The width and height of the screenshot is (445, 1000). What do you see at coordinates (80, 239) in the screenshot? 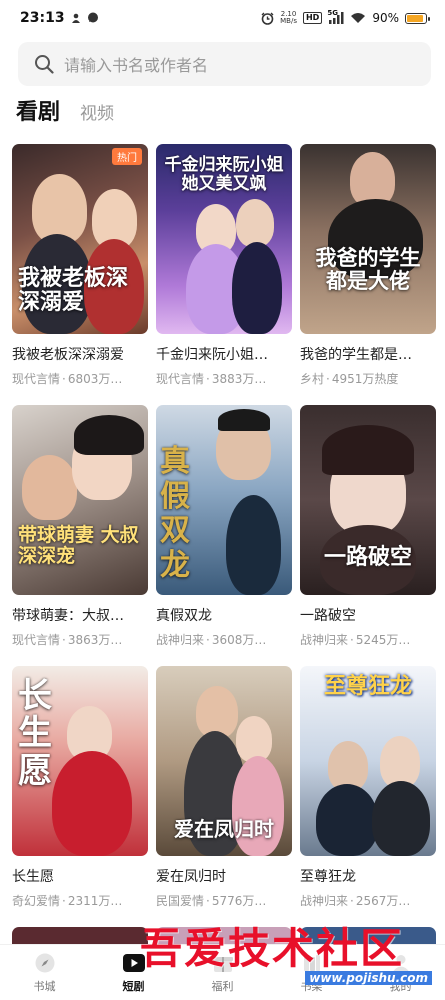
I see `drama-poster: 热门 我被老板深深溺爱` at bounding box center [80, 239].